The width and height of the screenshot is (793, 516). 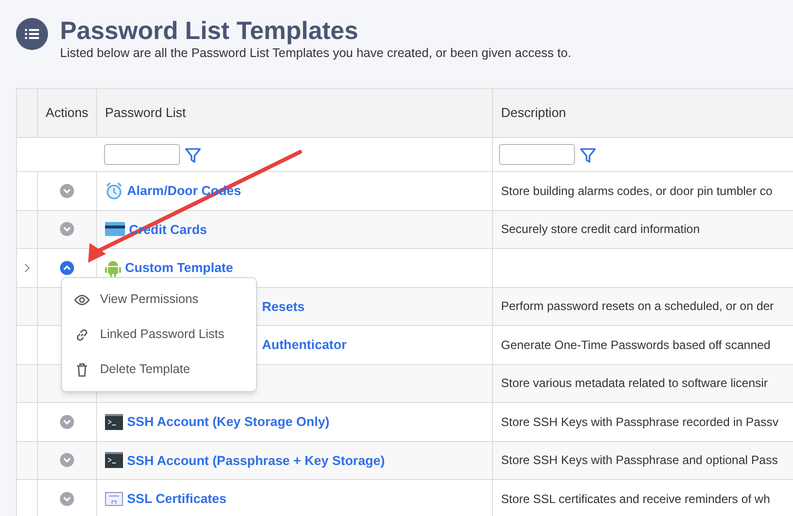 I want to click on column-header: Description, so click(x=533, y=113).